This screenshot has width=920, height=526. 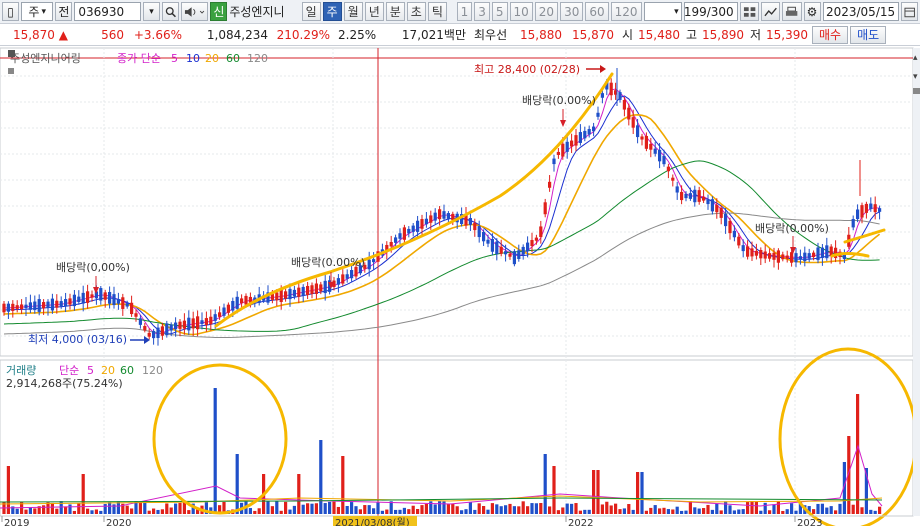 I want to click on code-dropdown-icon: ▾, so click(x=152, y=11).